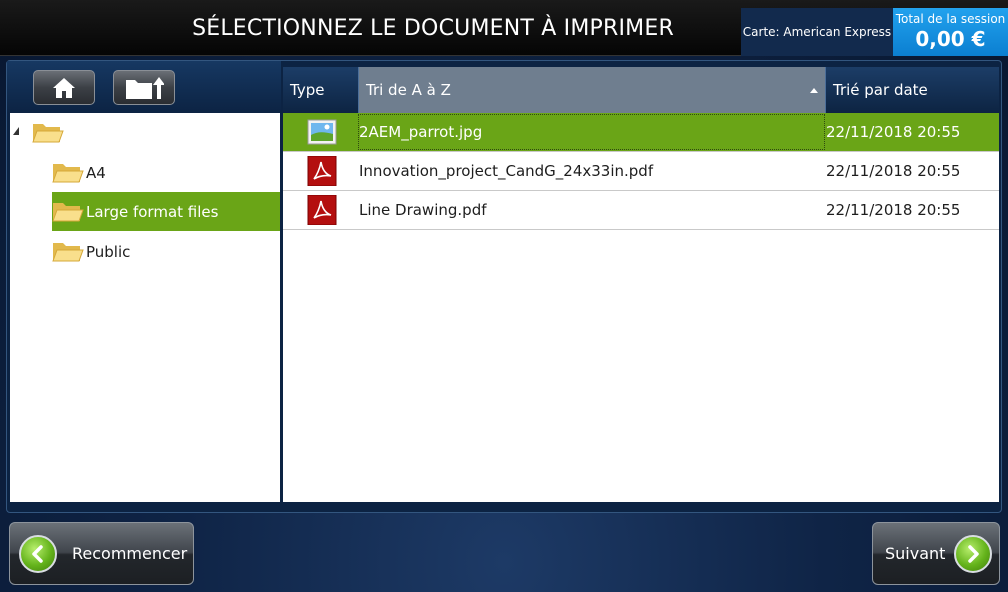 The image size is (1008, 592). Describe the element at coordinates (421, 132) in the screenshot. I see `file-name: 2AEM_parrot.jpg` at that location.